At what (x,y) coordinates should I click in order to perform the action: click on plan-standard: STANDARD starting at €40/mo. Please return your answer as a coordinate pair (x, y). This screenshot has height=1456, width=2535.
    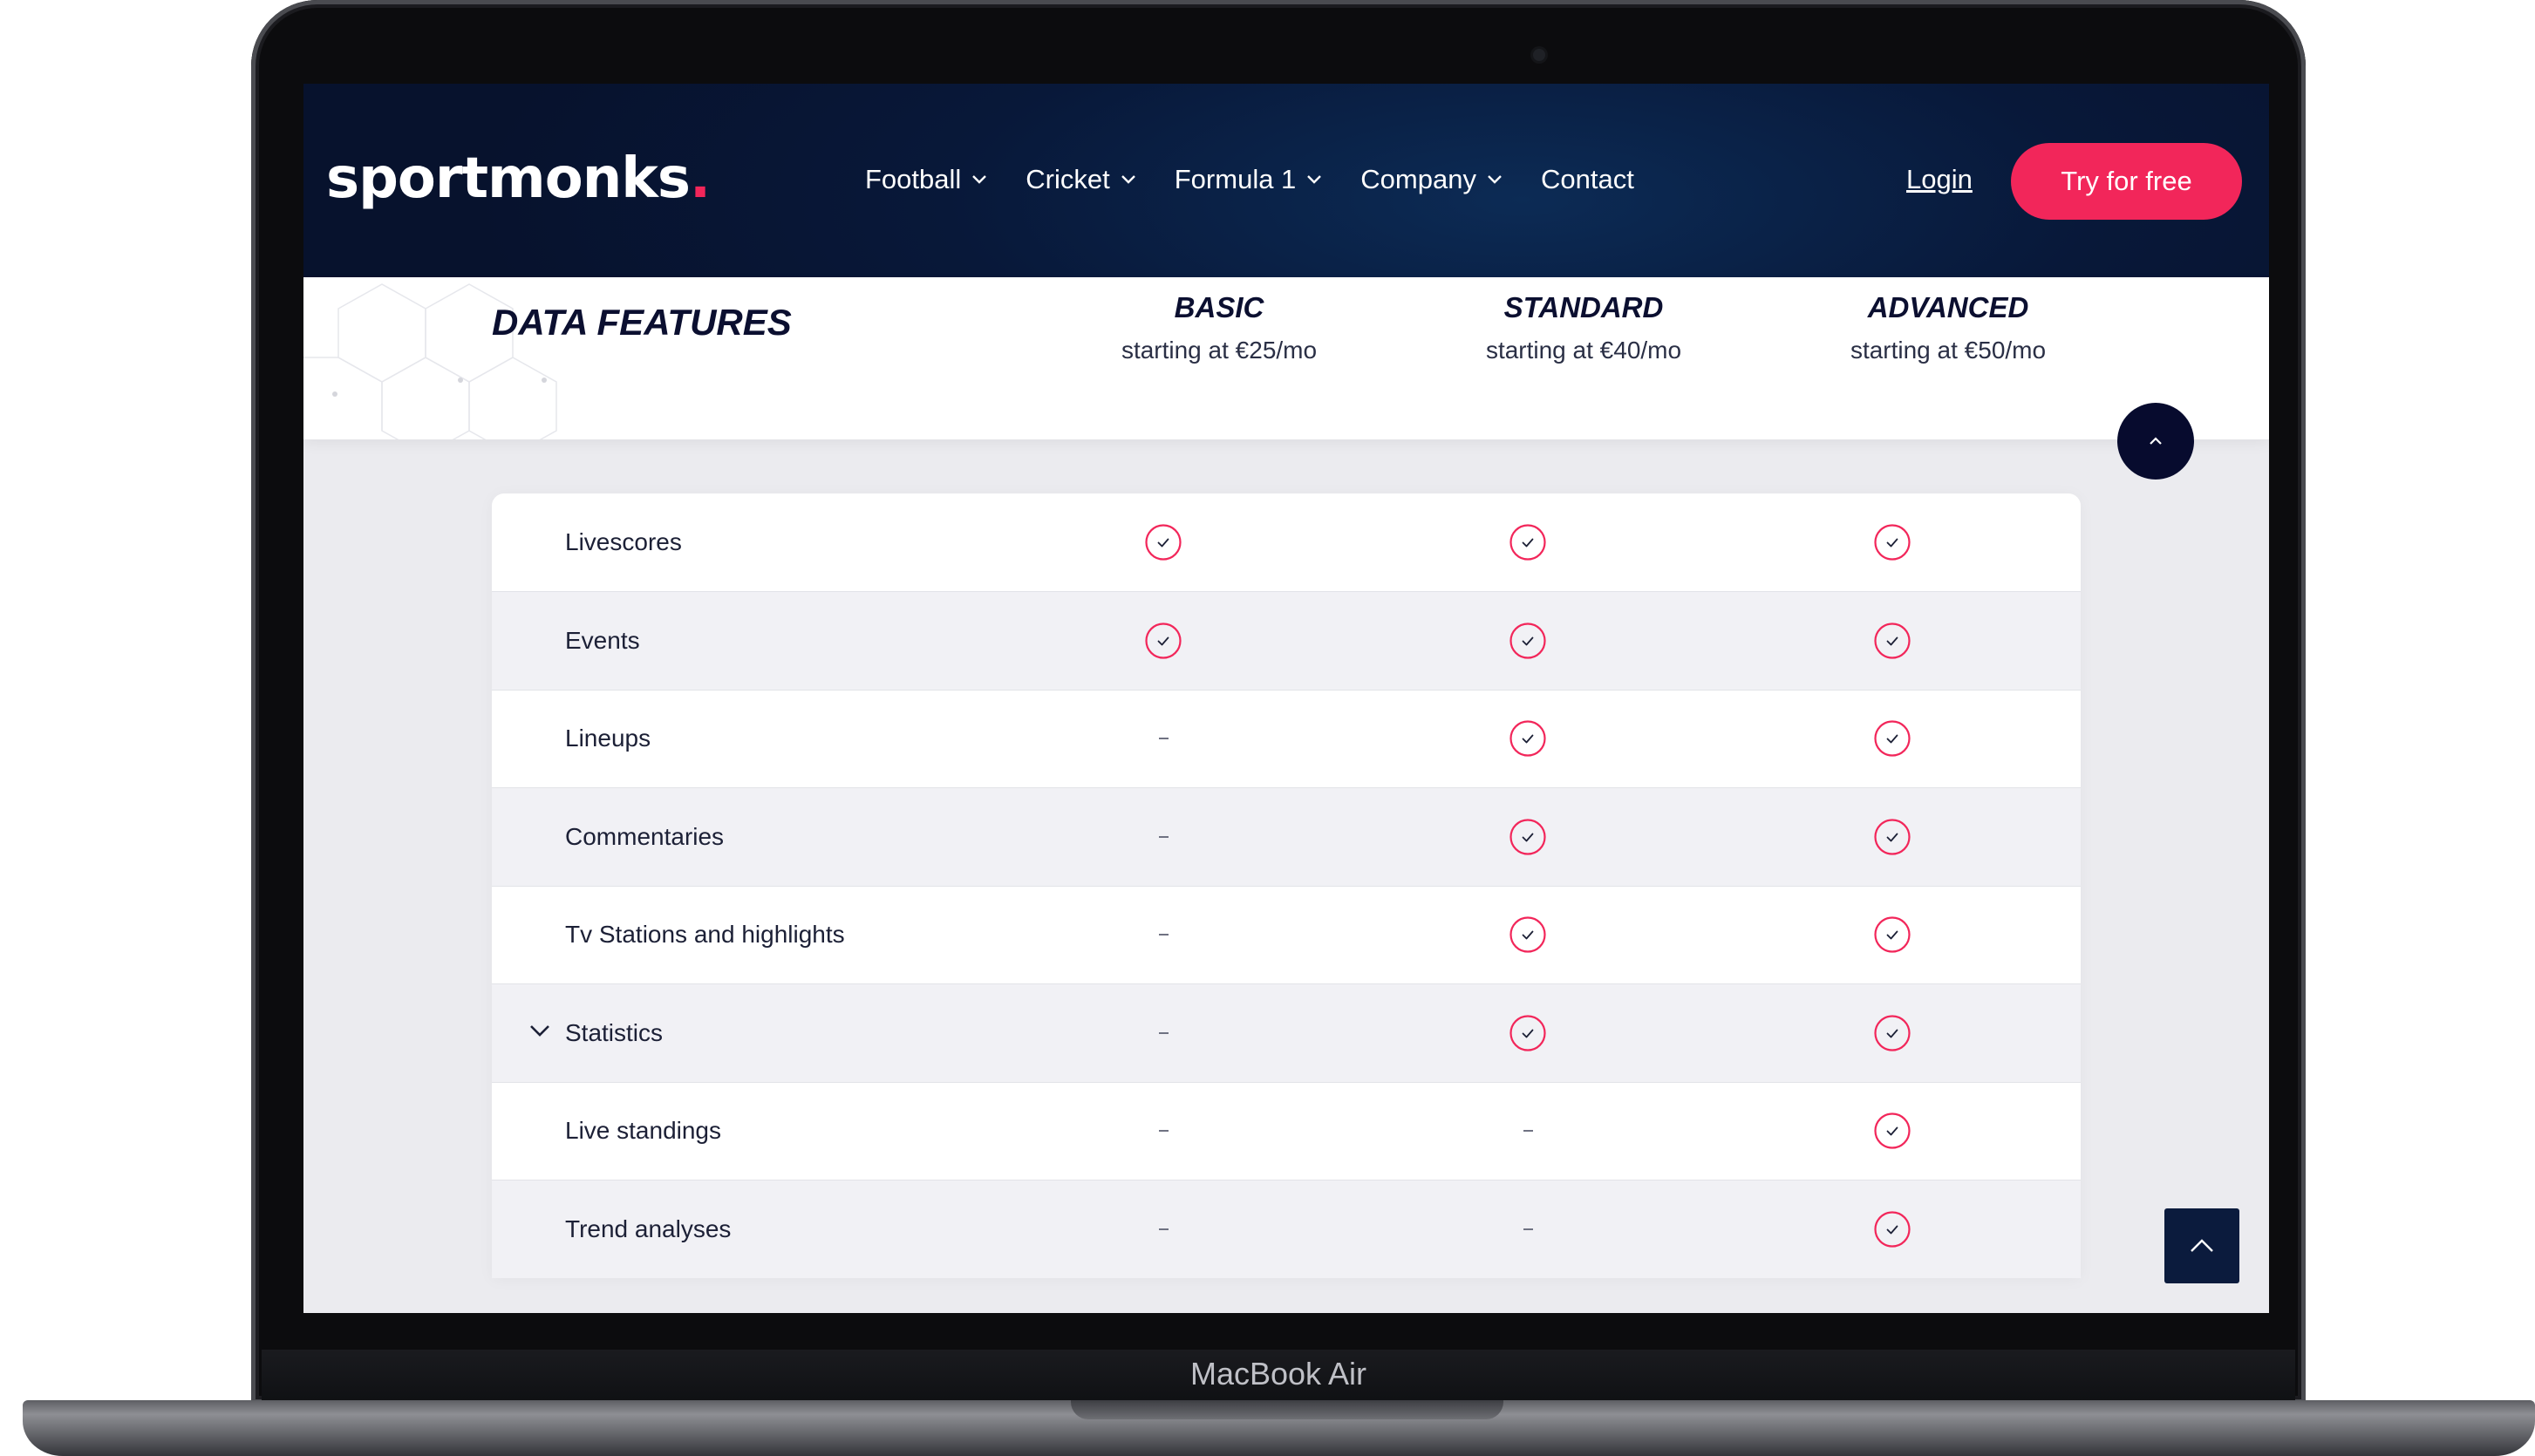
    Looking at the image, I should click on (1583, 327).